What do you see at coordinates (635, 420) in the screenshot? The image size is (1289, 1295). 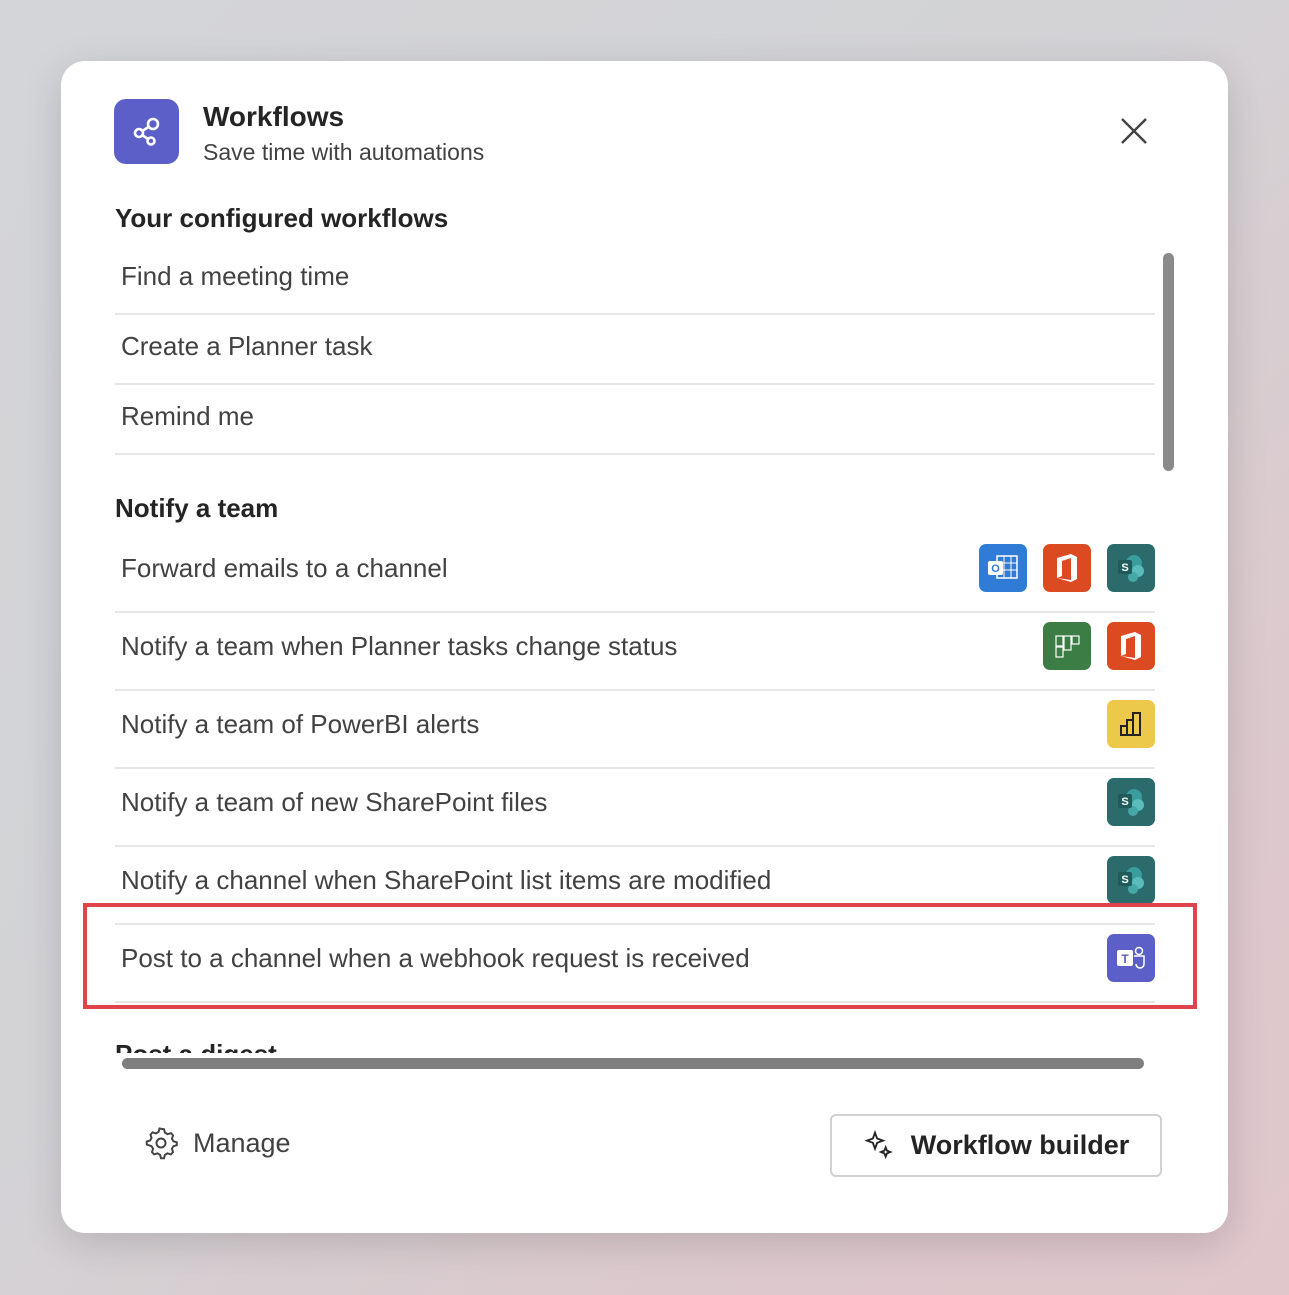 I see `list-item: Remind me` at bounding box center [635, 420].